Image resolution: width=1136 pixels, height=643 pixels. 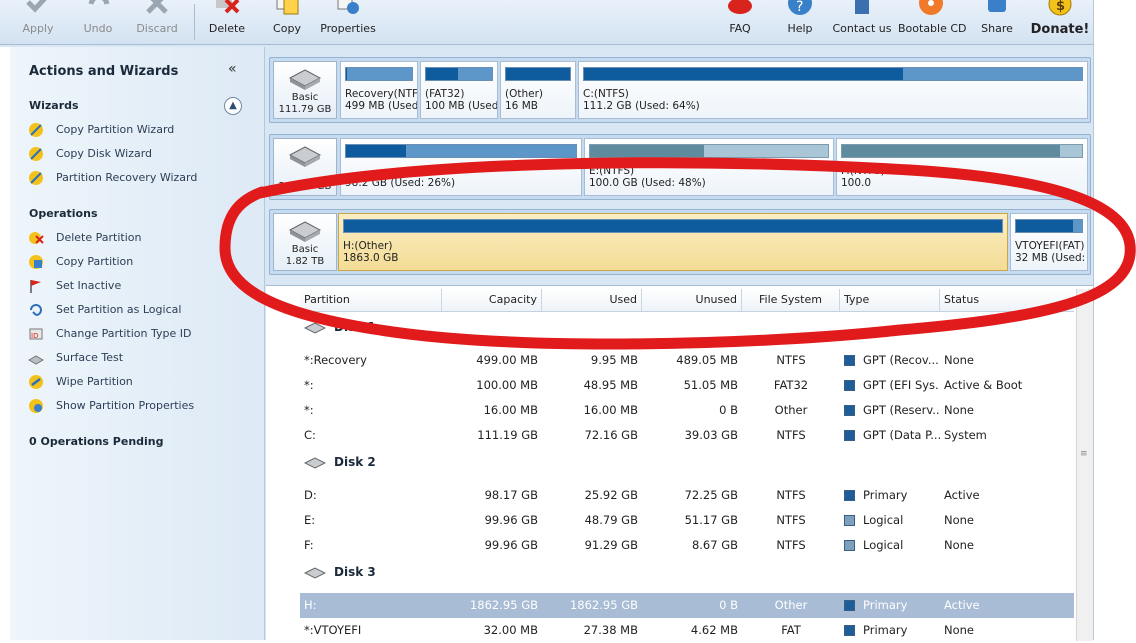 I want to click on disk1-info: Basic 111.79 GB, so click(x=305, y=90).